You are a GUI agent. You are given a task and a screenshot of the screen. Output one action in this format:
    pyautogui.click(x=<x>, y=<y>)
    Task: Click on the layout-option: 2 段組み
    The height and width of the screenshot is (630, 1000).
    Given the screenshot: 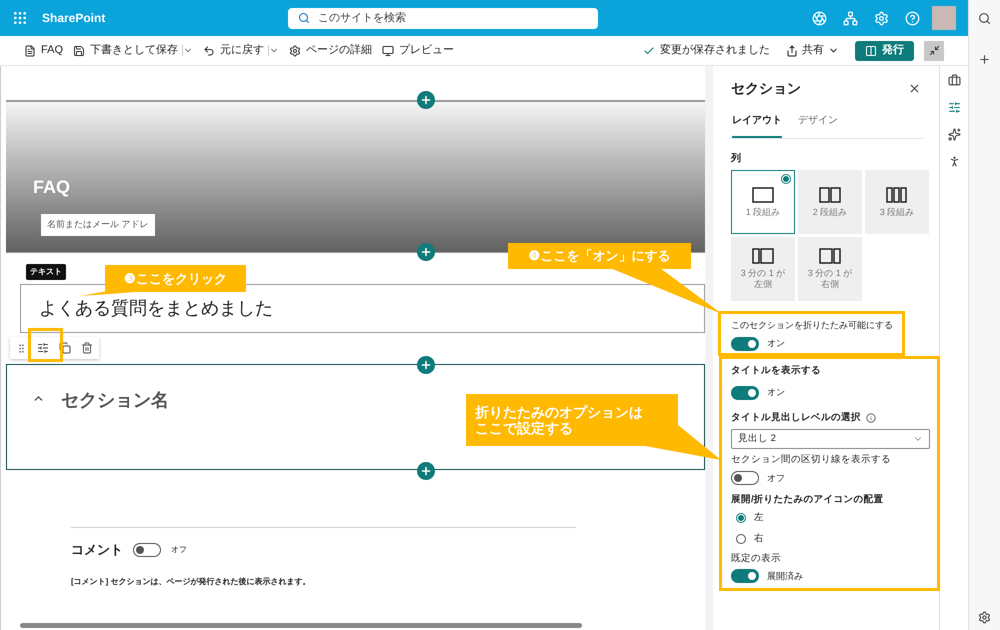 What is the action you would take?
    pyautogui.click(x=830, y=202)
    